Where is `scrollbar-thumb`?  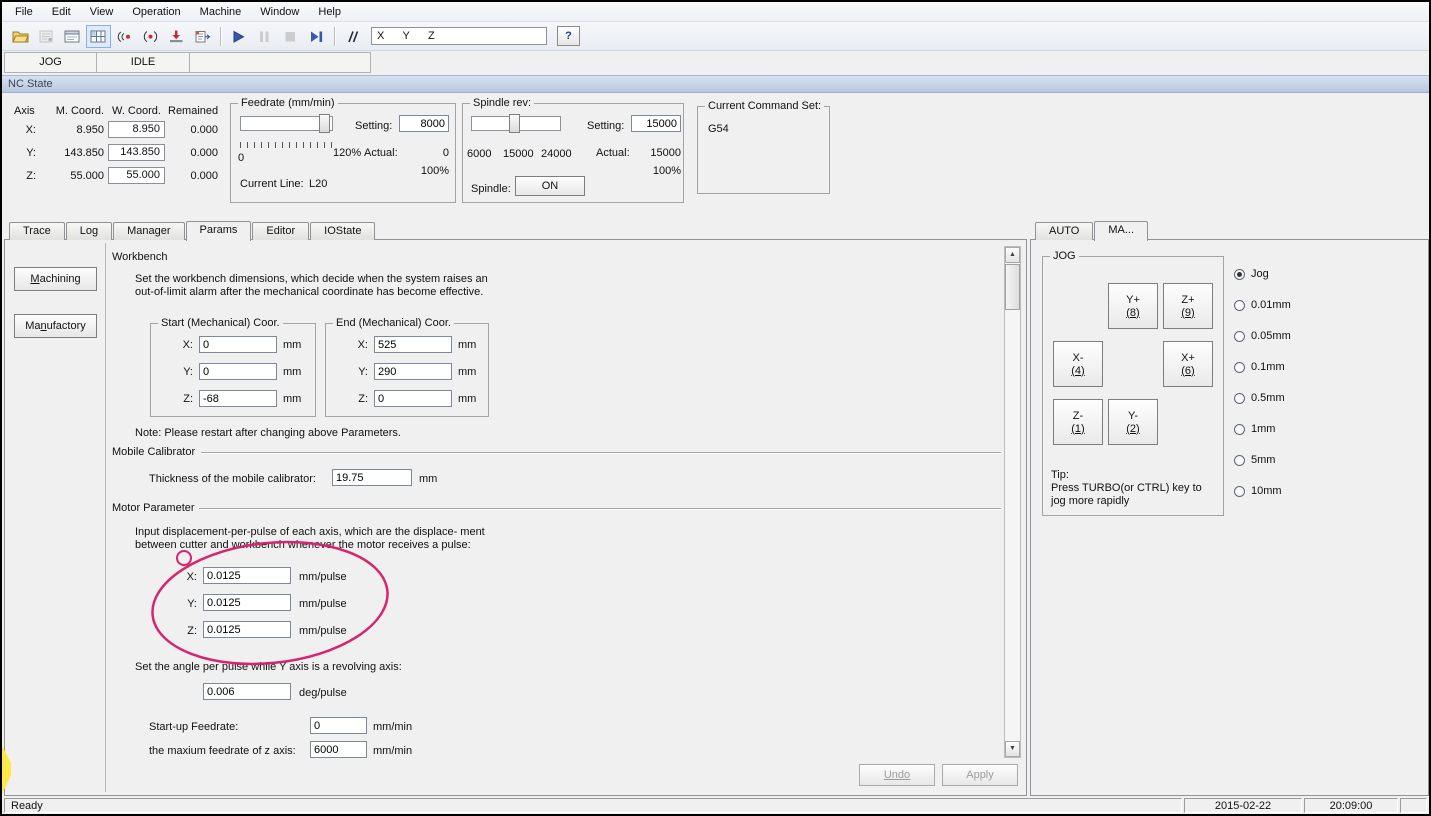
scrollbar-thumb is located at coordinates (1012, 287).